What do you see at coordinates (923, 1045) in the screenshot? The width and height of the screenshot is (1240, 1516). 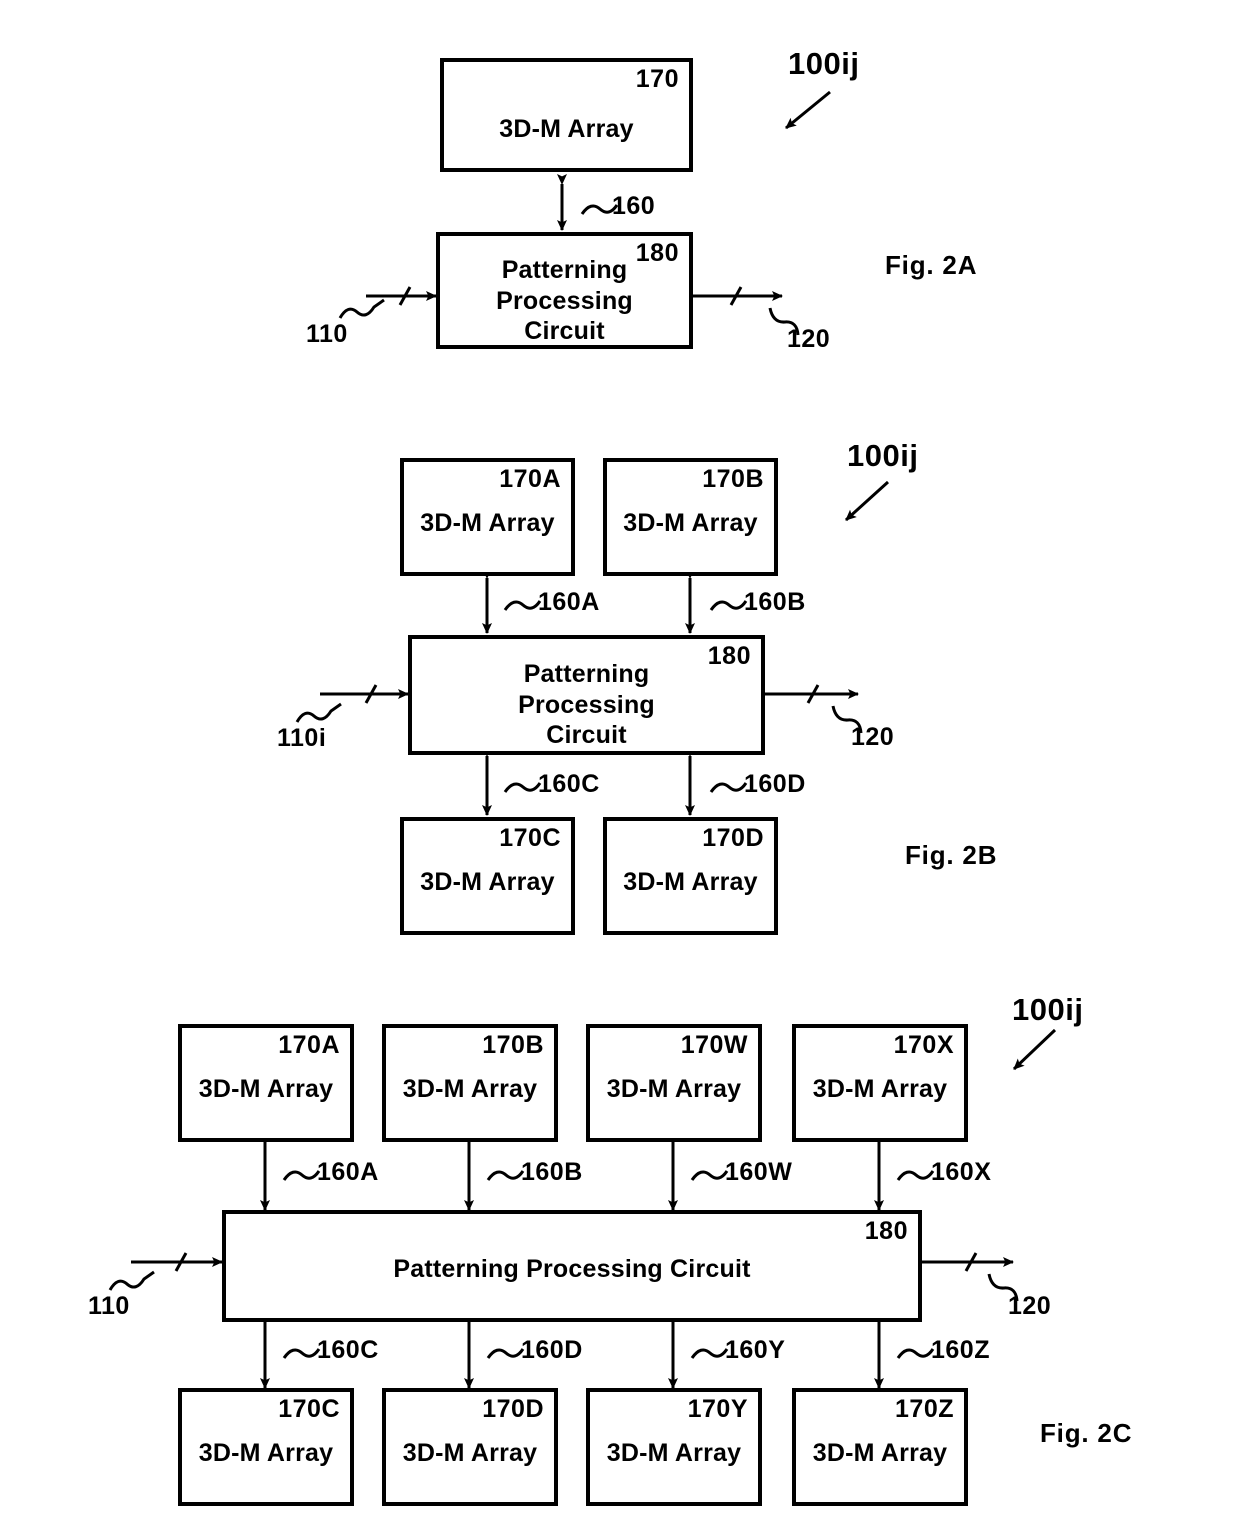 I see `fig2c-array-170X-number: 170X` at bounding box center [923, 1045].